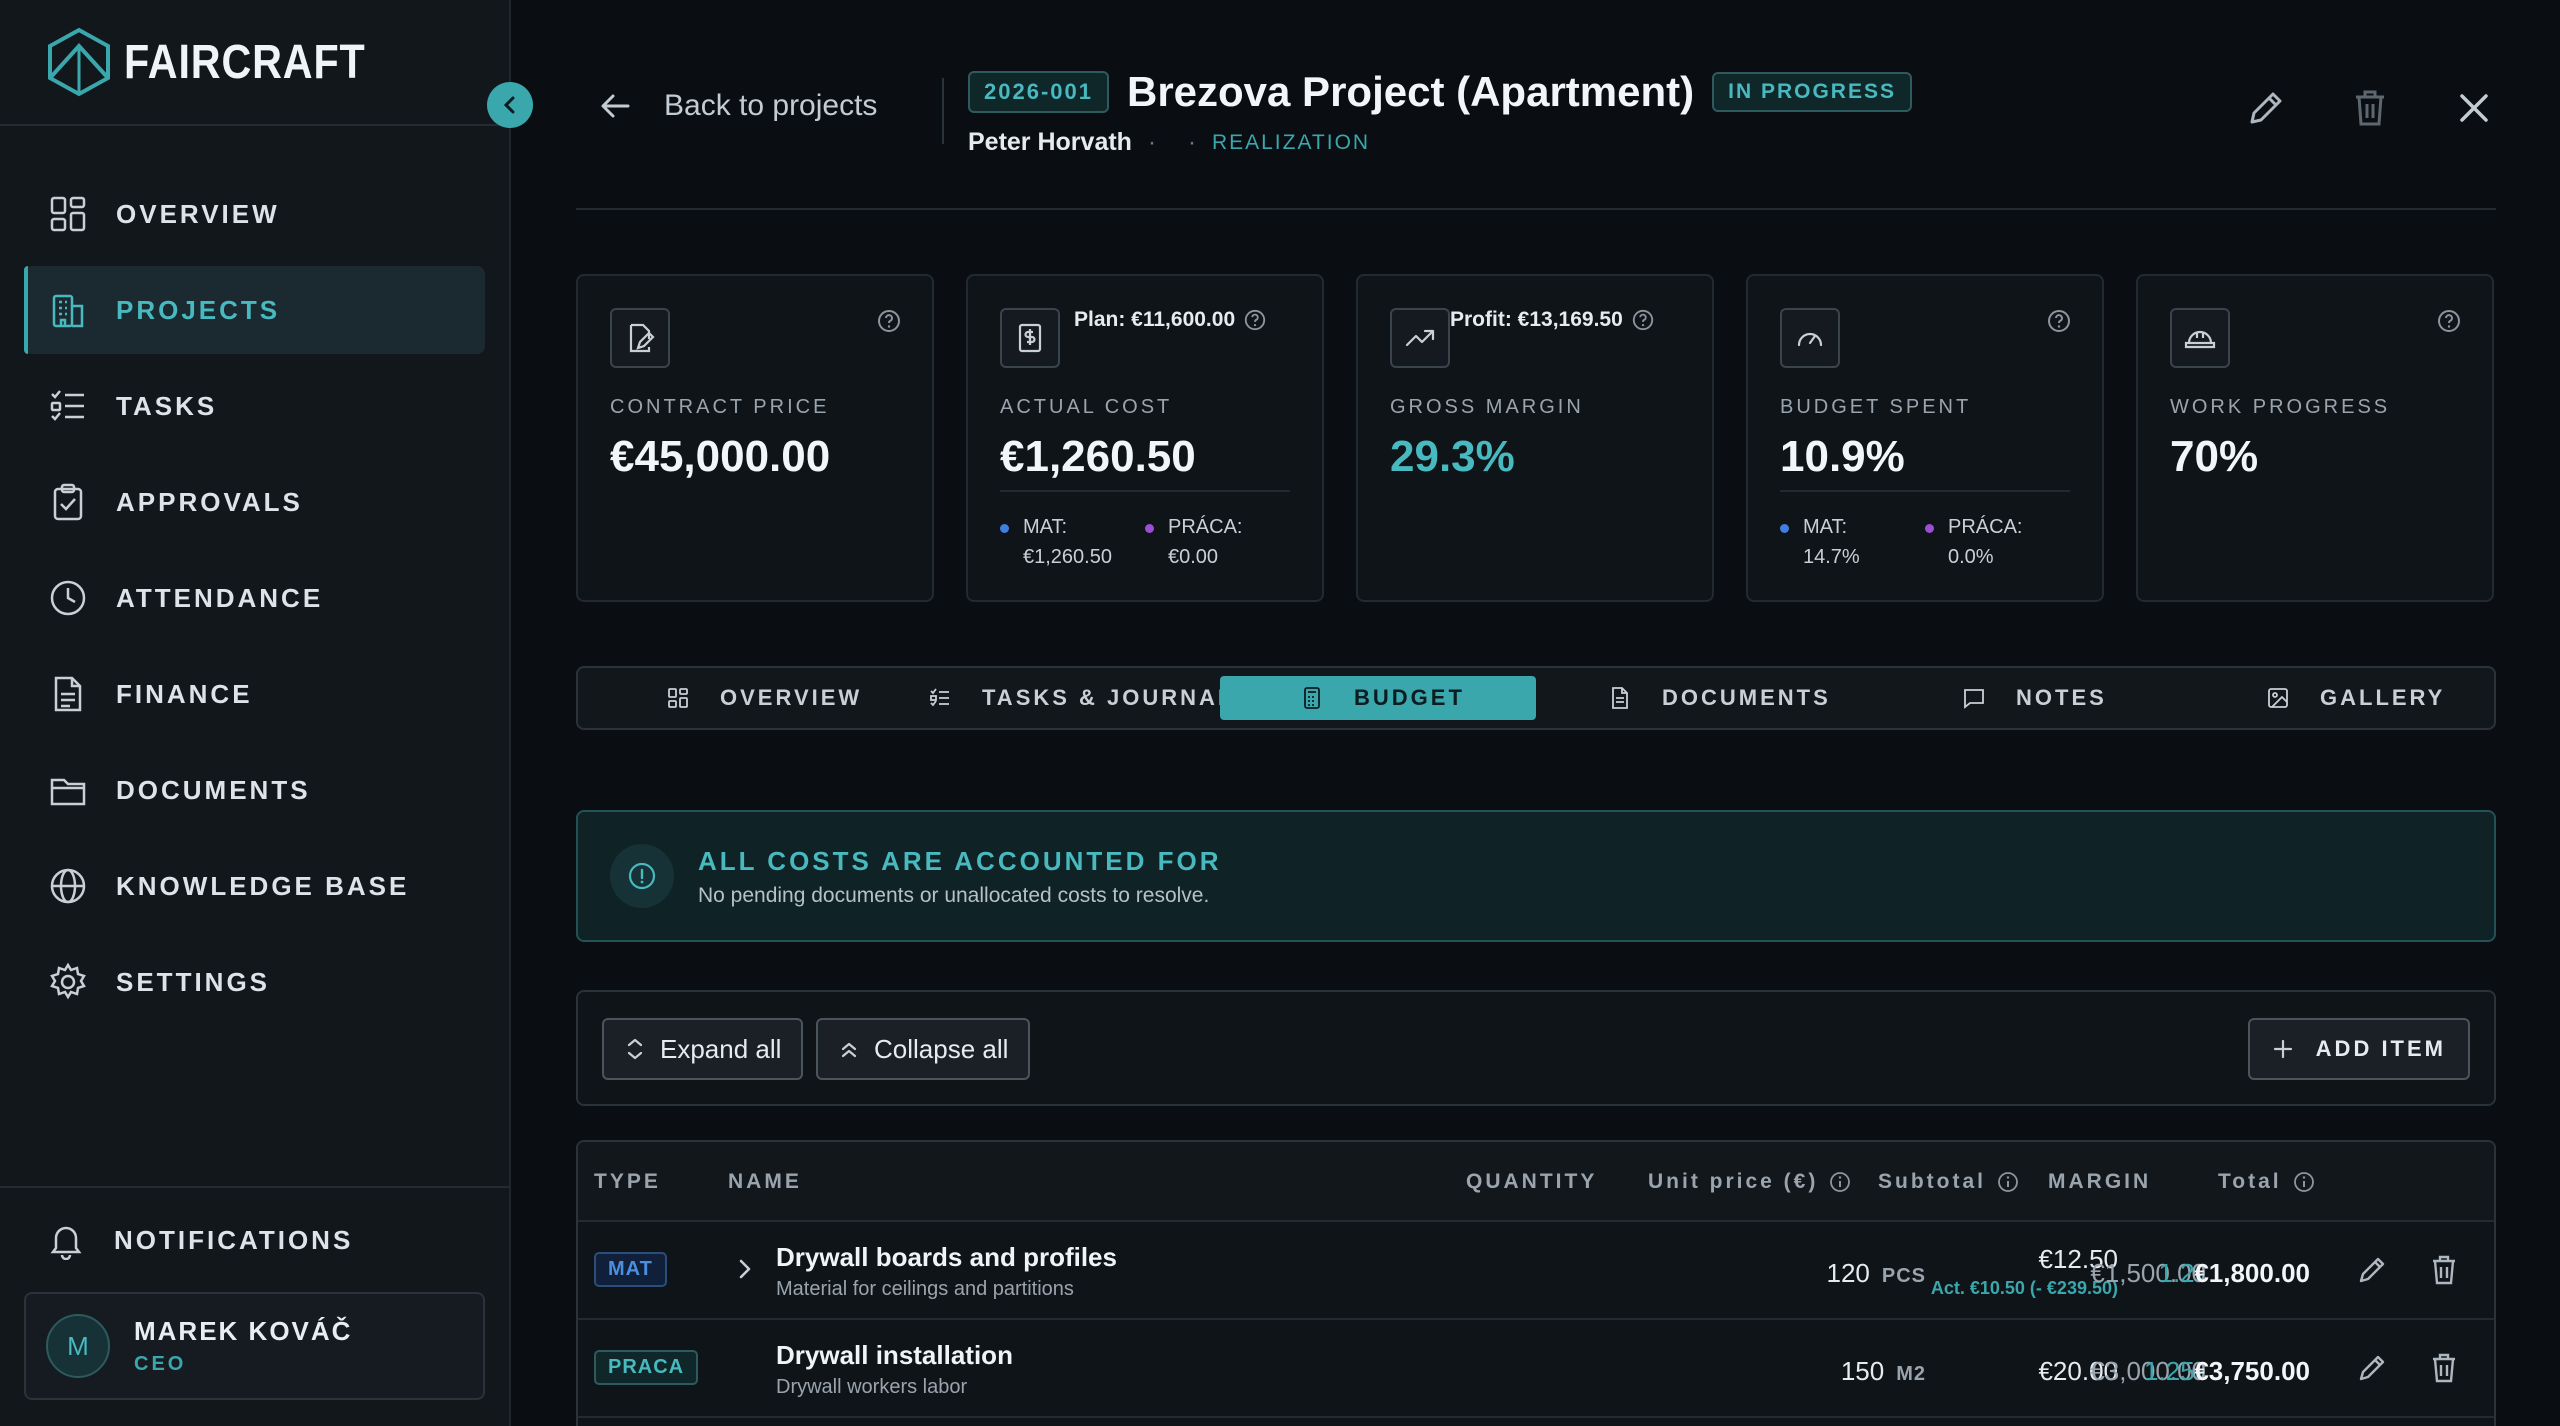  I want to click on tab-overview: OVERVIEW, so click(764, 698).